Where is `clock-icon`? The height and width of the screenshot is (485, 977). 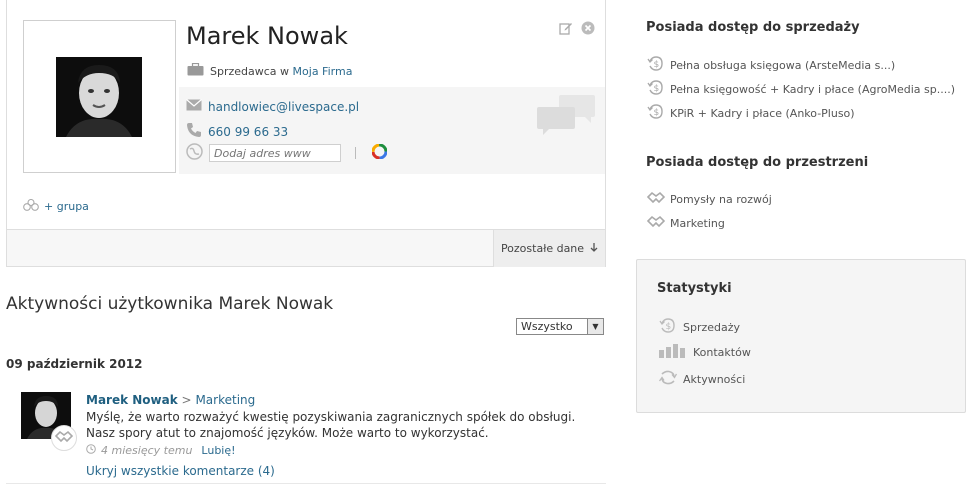
clock-icon is located at coordinates (91, 450).